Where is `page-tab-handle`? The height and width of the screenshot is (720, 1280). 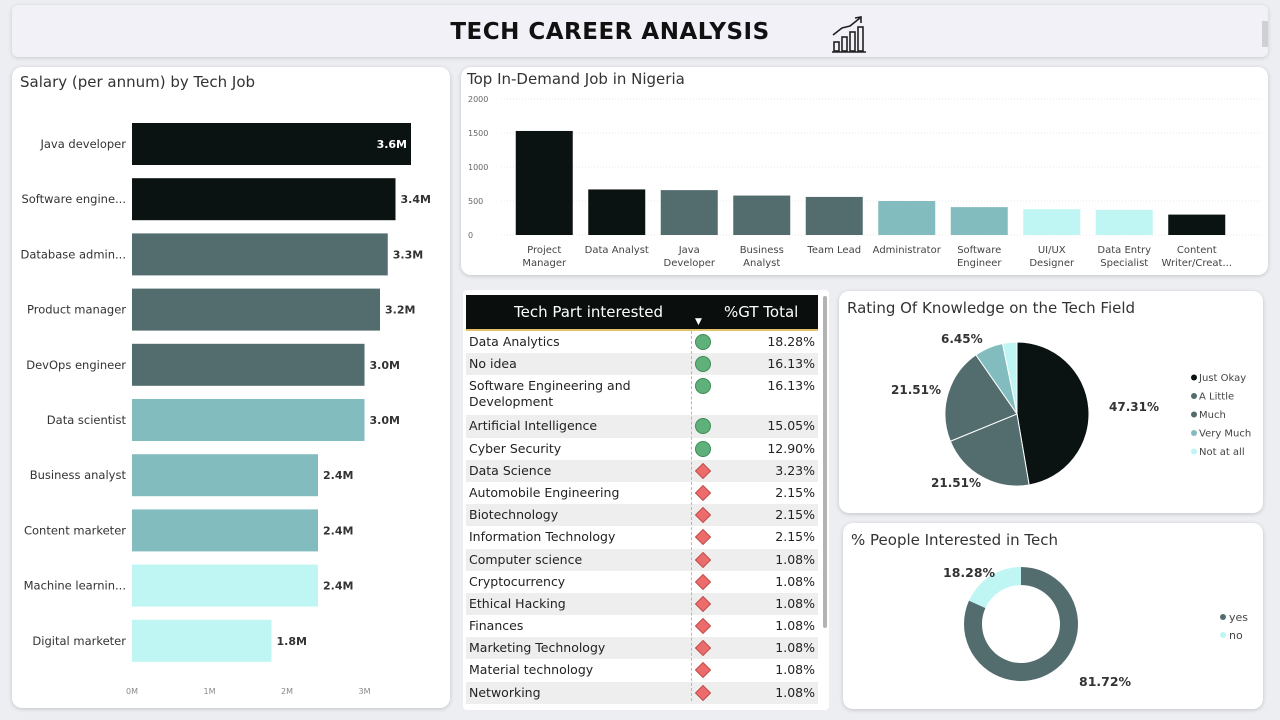 page-tab-handle is located at coordinates (1265, 34).